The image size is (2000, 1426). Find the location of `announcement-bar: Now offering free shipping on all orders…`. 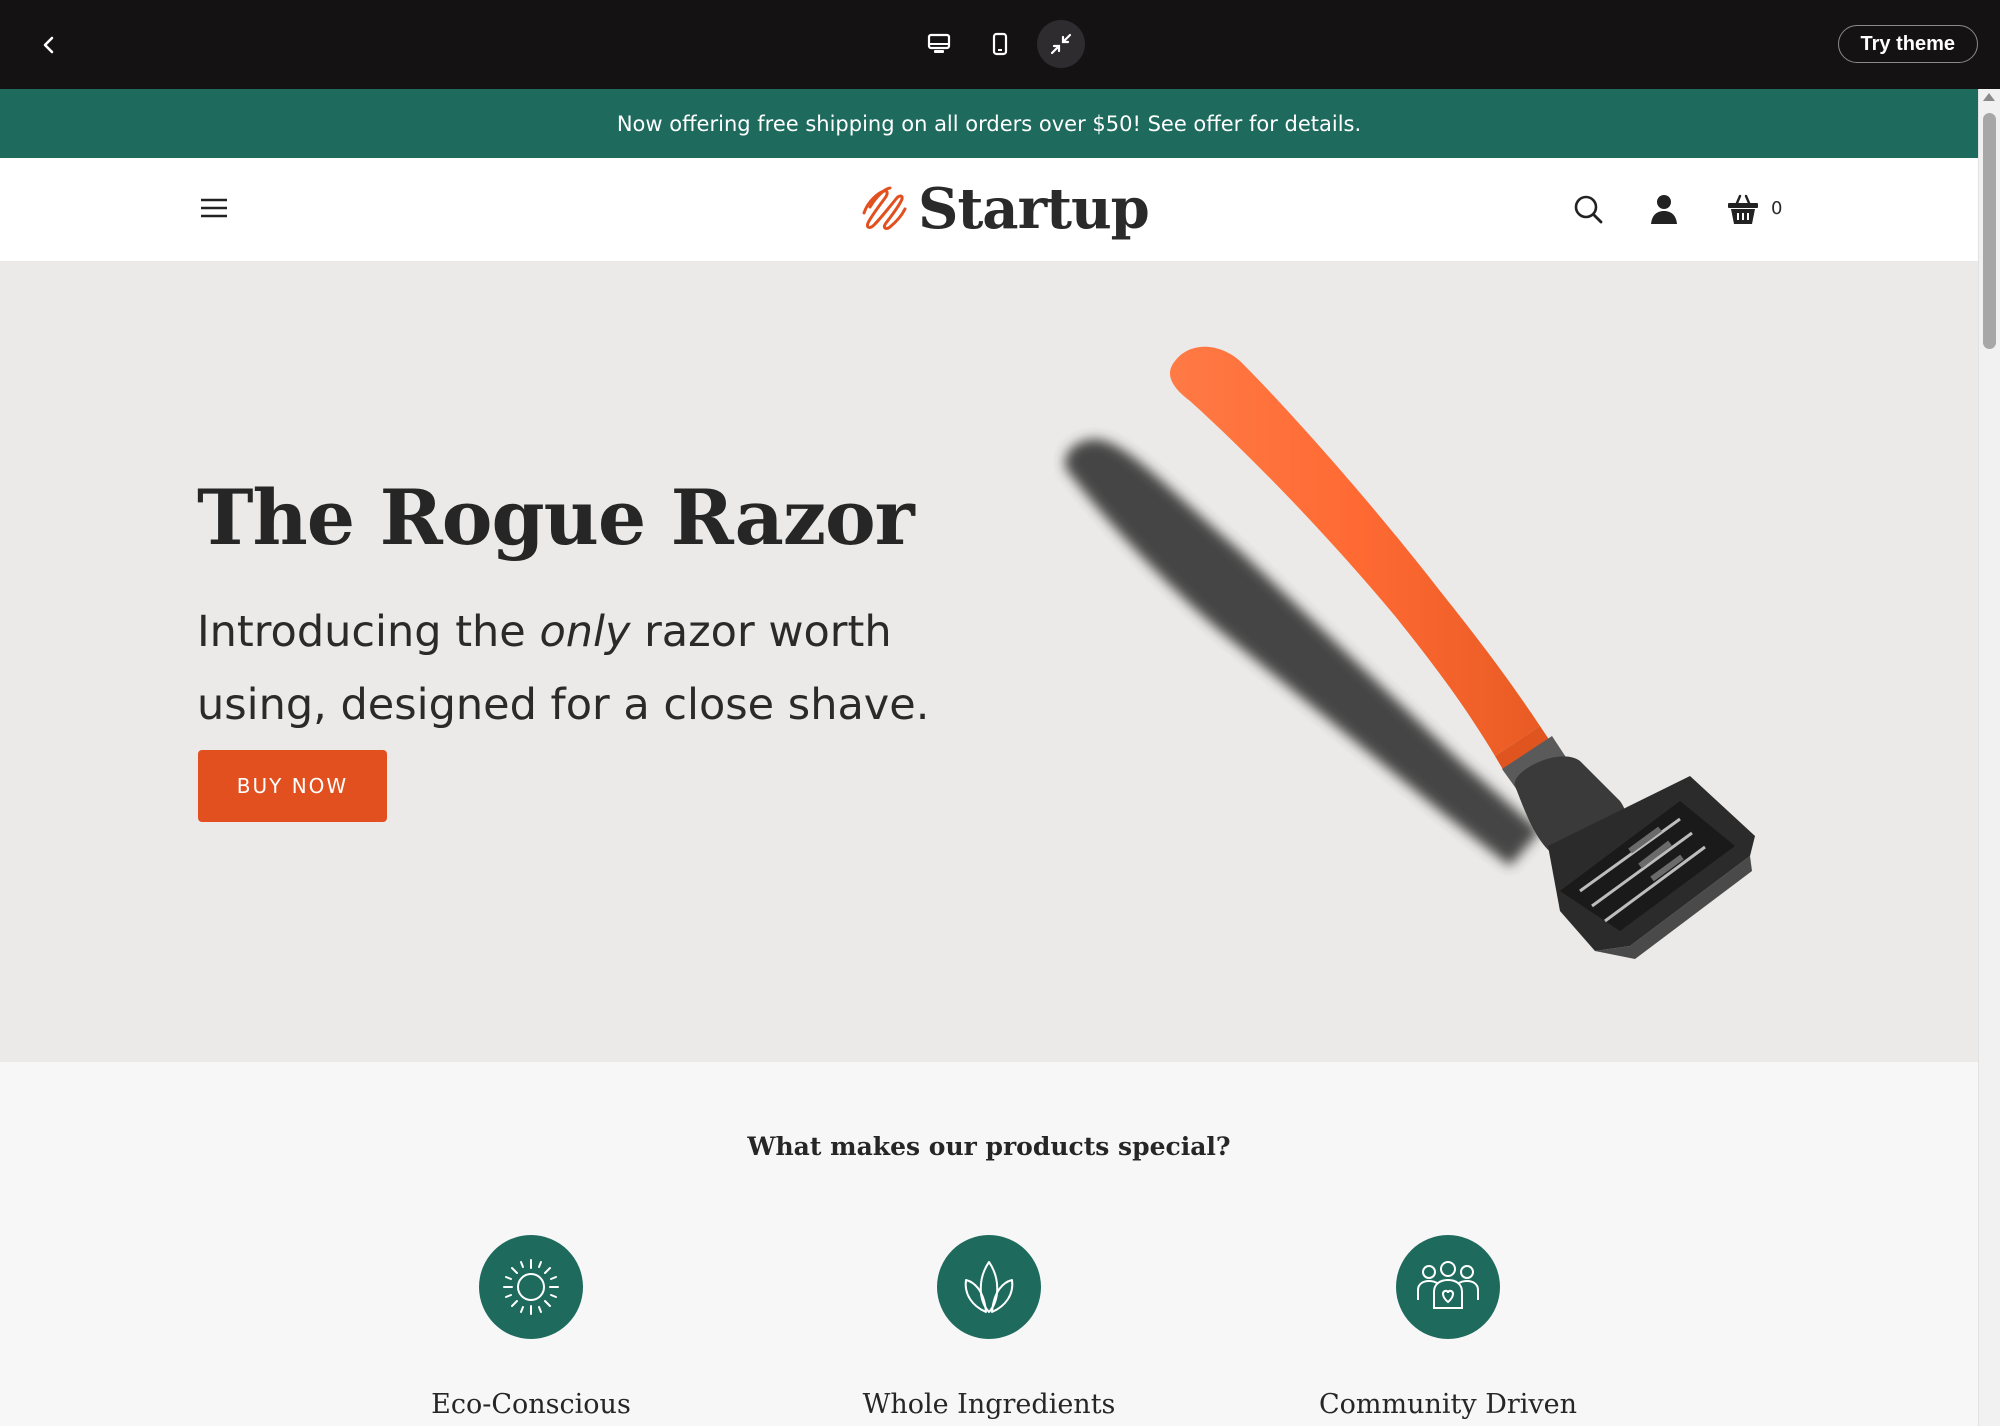

announcement-bar: Now offering free shipping on all orders… is located at coordinates (989, 123).